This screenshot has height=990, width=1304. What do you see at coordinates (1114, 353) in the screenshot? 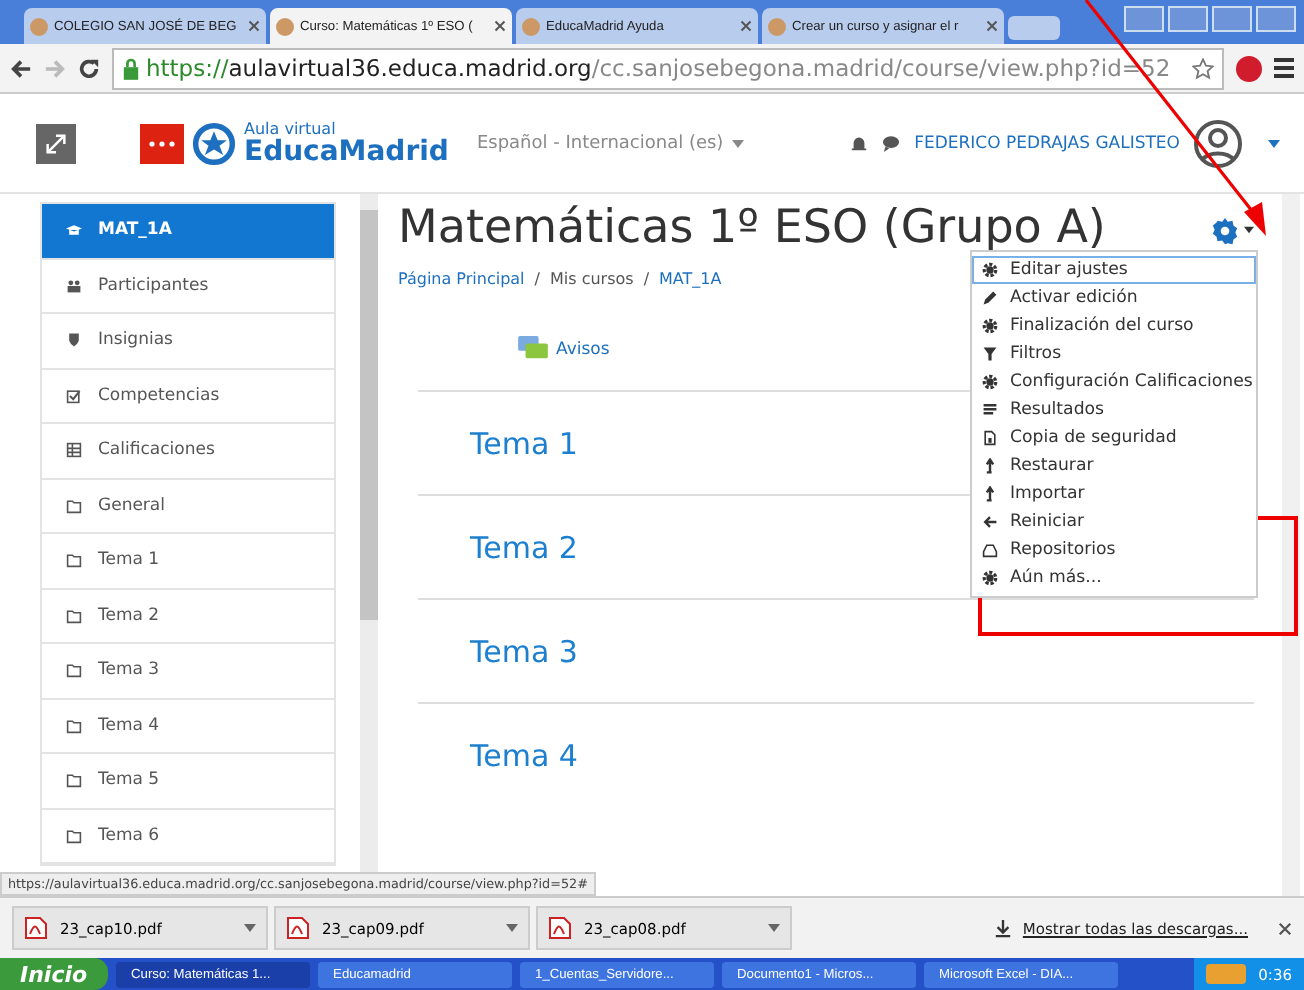
I see `menu-item: Filtros` at bounding box center [1114, 353].